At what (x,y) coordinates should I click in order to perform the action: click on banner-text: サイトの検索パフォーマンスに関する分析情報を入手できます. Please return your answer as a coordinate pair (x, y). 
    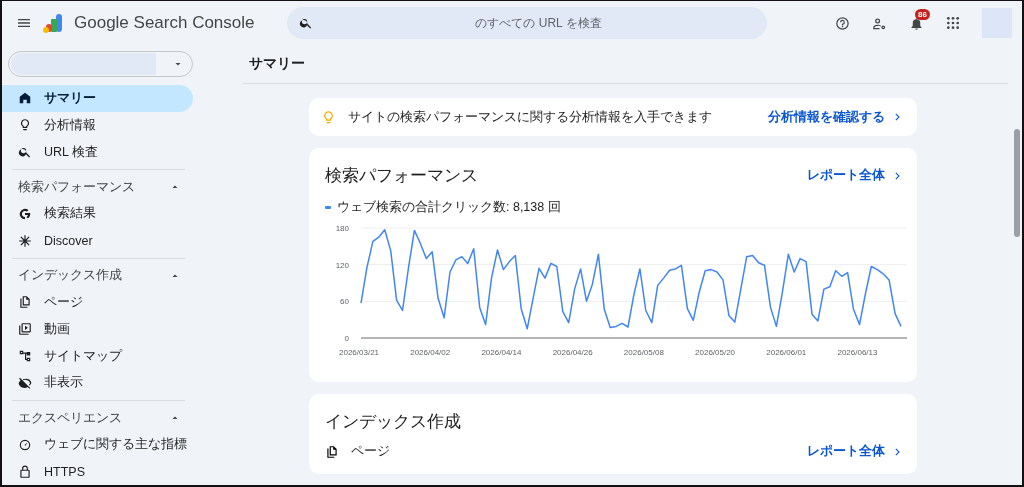
    Looking at the image, I should click on (530, 117).